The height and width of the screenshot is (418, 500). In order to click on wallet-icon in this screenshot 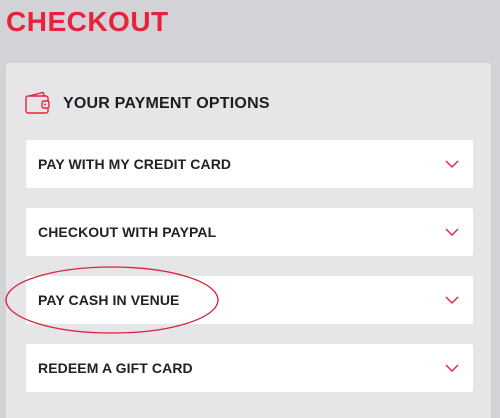, I will do `click(37, 102)`.